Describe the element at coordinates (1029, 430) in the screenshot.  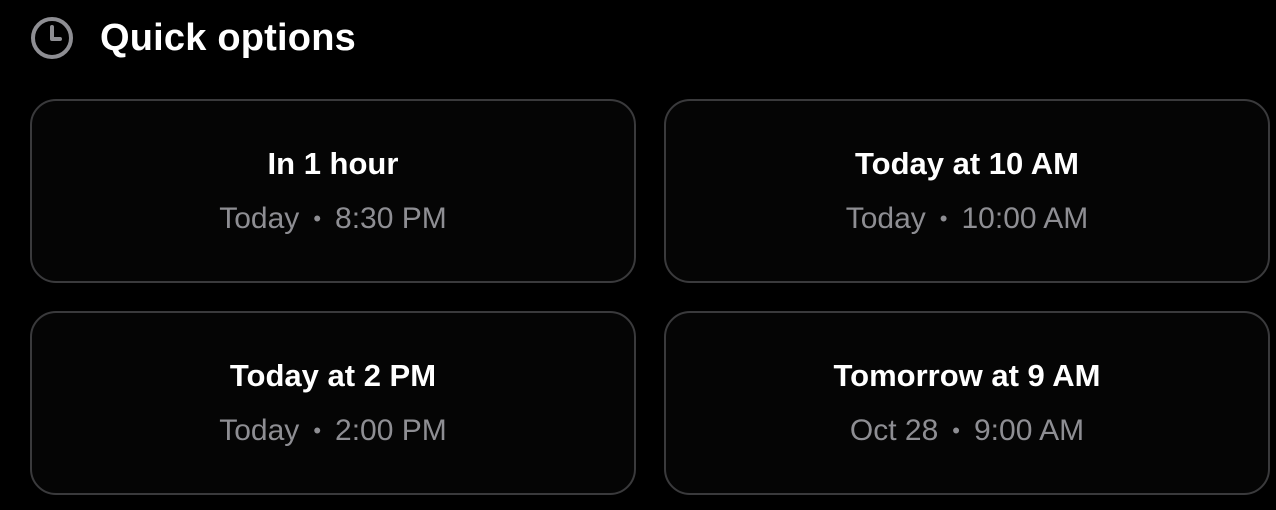
I see `option-time: 9:00 AM` at that location.